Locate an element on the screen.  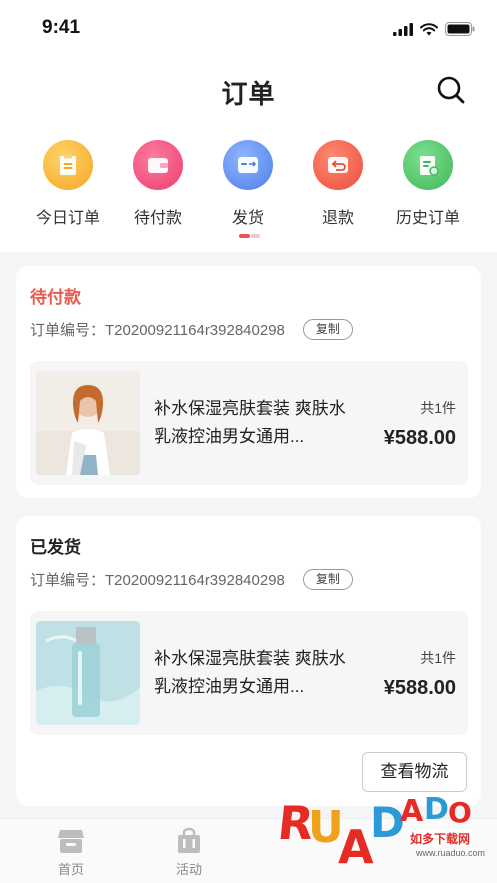
category-label: 历史订单 is located at coordinates (427, 218).